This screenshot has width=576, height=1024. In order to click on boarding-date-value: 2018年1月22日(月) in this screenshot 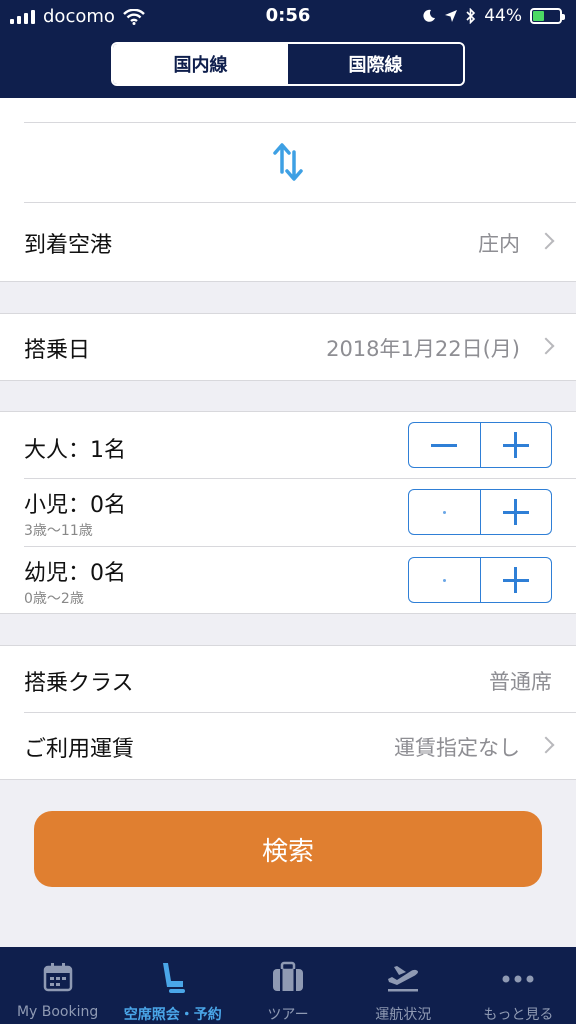, I will do `click(423, 349)`.